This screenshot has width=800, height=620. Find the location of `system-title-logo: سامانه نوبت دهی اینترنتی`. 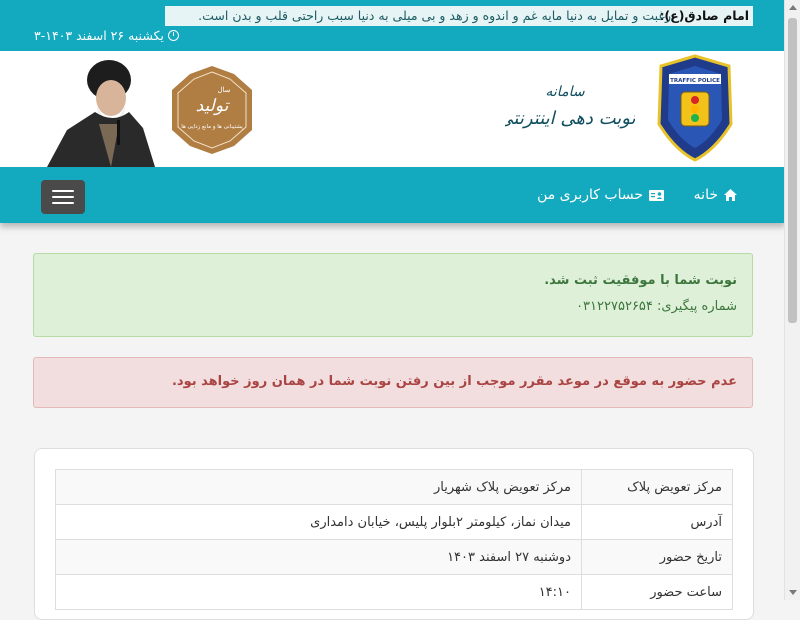

system-title-logo: سامانه نوبت دهی اینترنتی is located at coordinates (570, 106).